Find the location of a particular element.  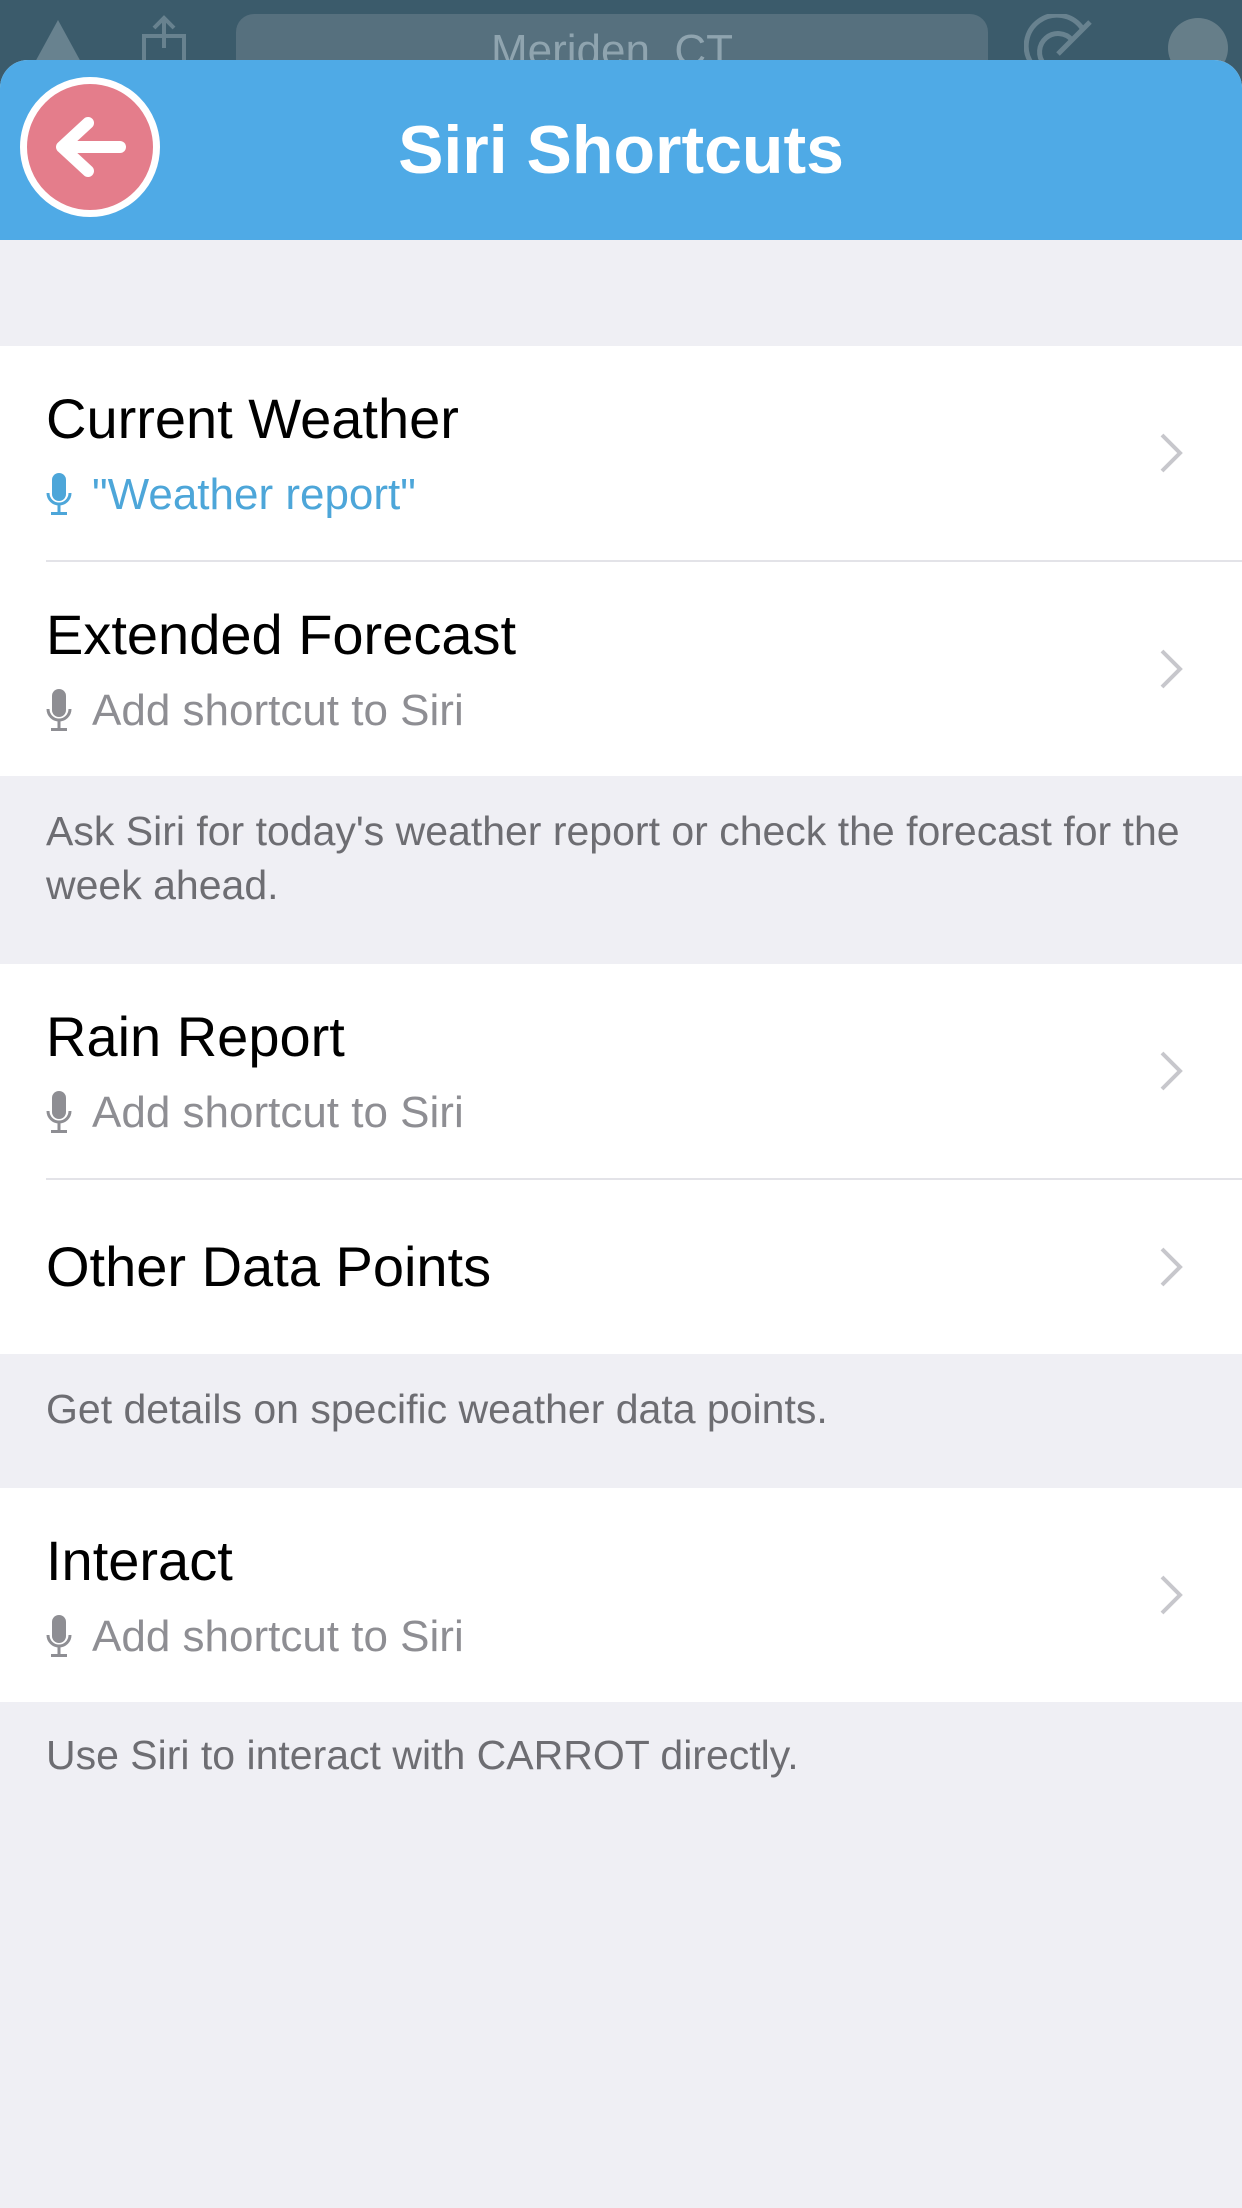

header-bar: Siri Shortcuts is located at coordinates (621, 150).